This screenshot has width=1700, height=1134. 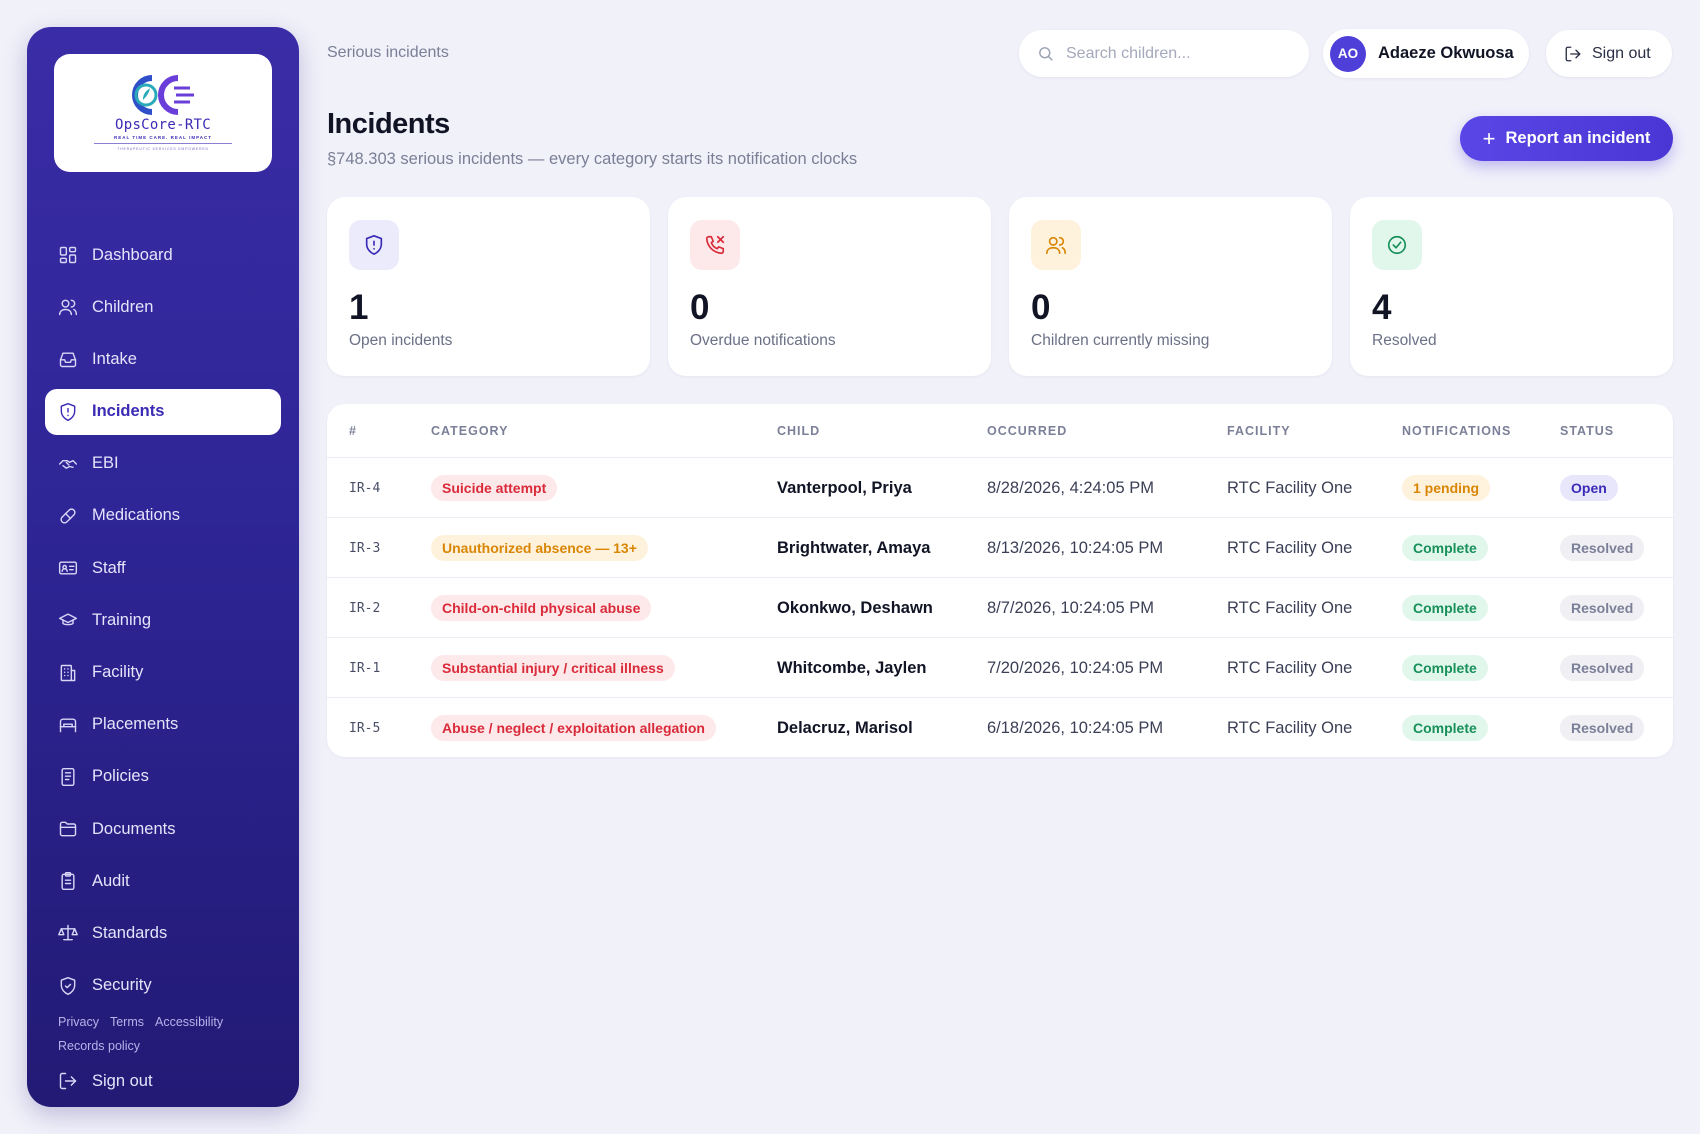 What do you see at coordinates (121, 619) in the screenshot?
I see `sidebar-item-label: Training` at bounding box center [121, 619].